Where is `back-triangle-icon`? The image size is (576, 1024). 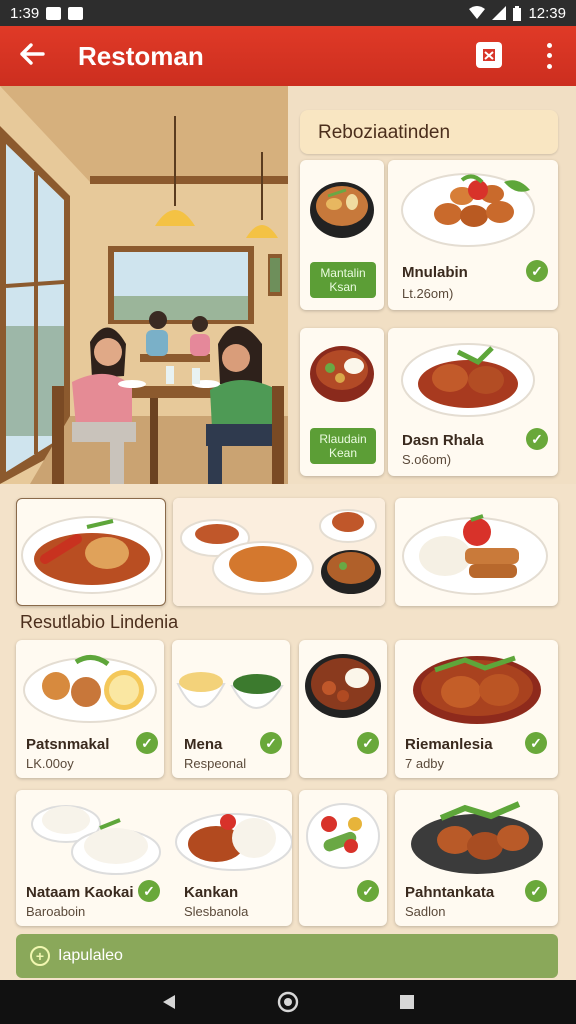
back-triangle-icon is located at coordinates (169, 1002).